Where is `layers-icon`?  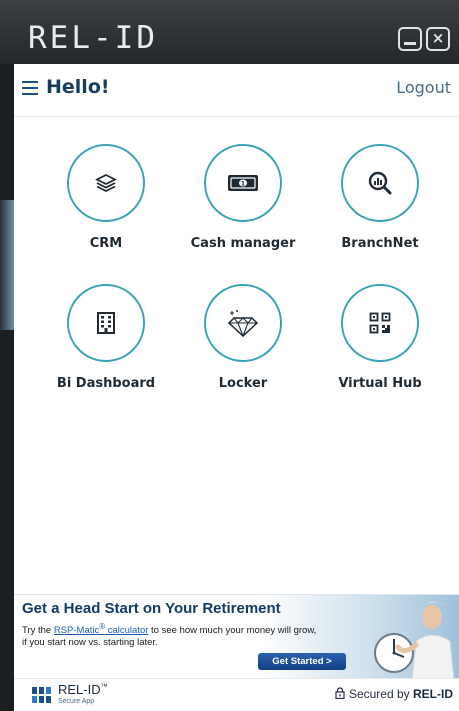 layers-icon is located at coordinates (106, 183).